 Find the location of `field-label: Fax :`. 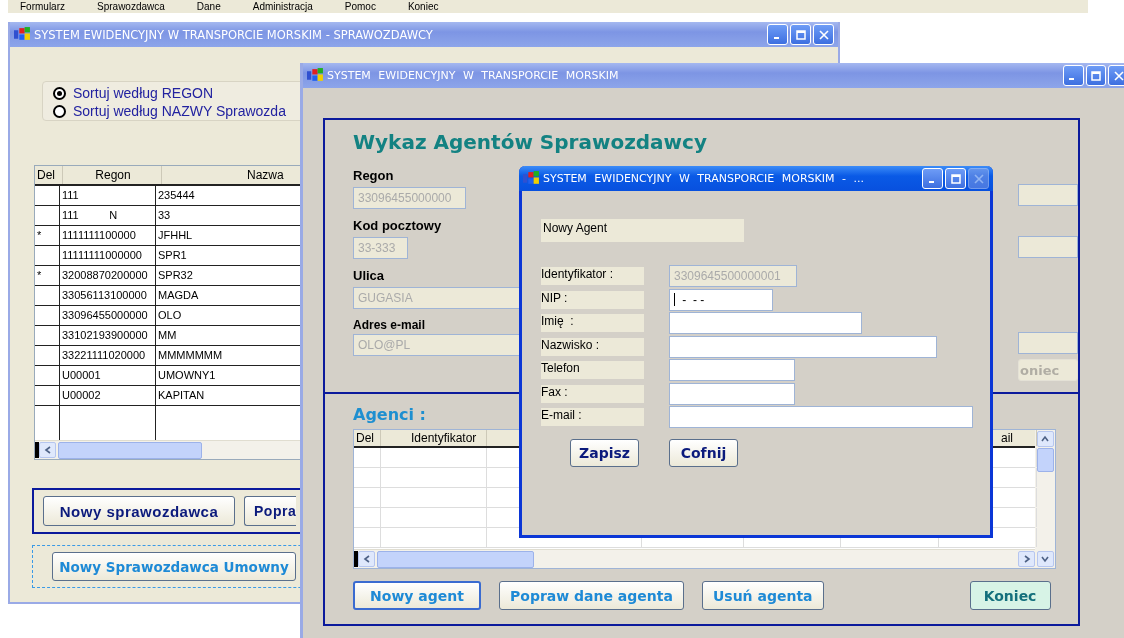

field-label: Fax : is located at coordinates (592, 393).